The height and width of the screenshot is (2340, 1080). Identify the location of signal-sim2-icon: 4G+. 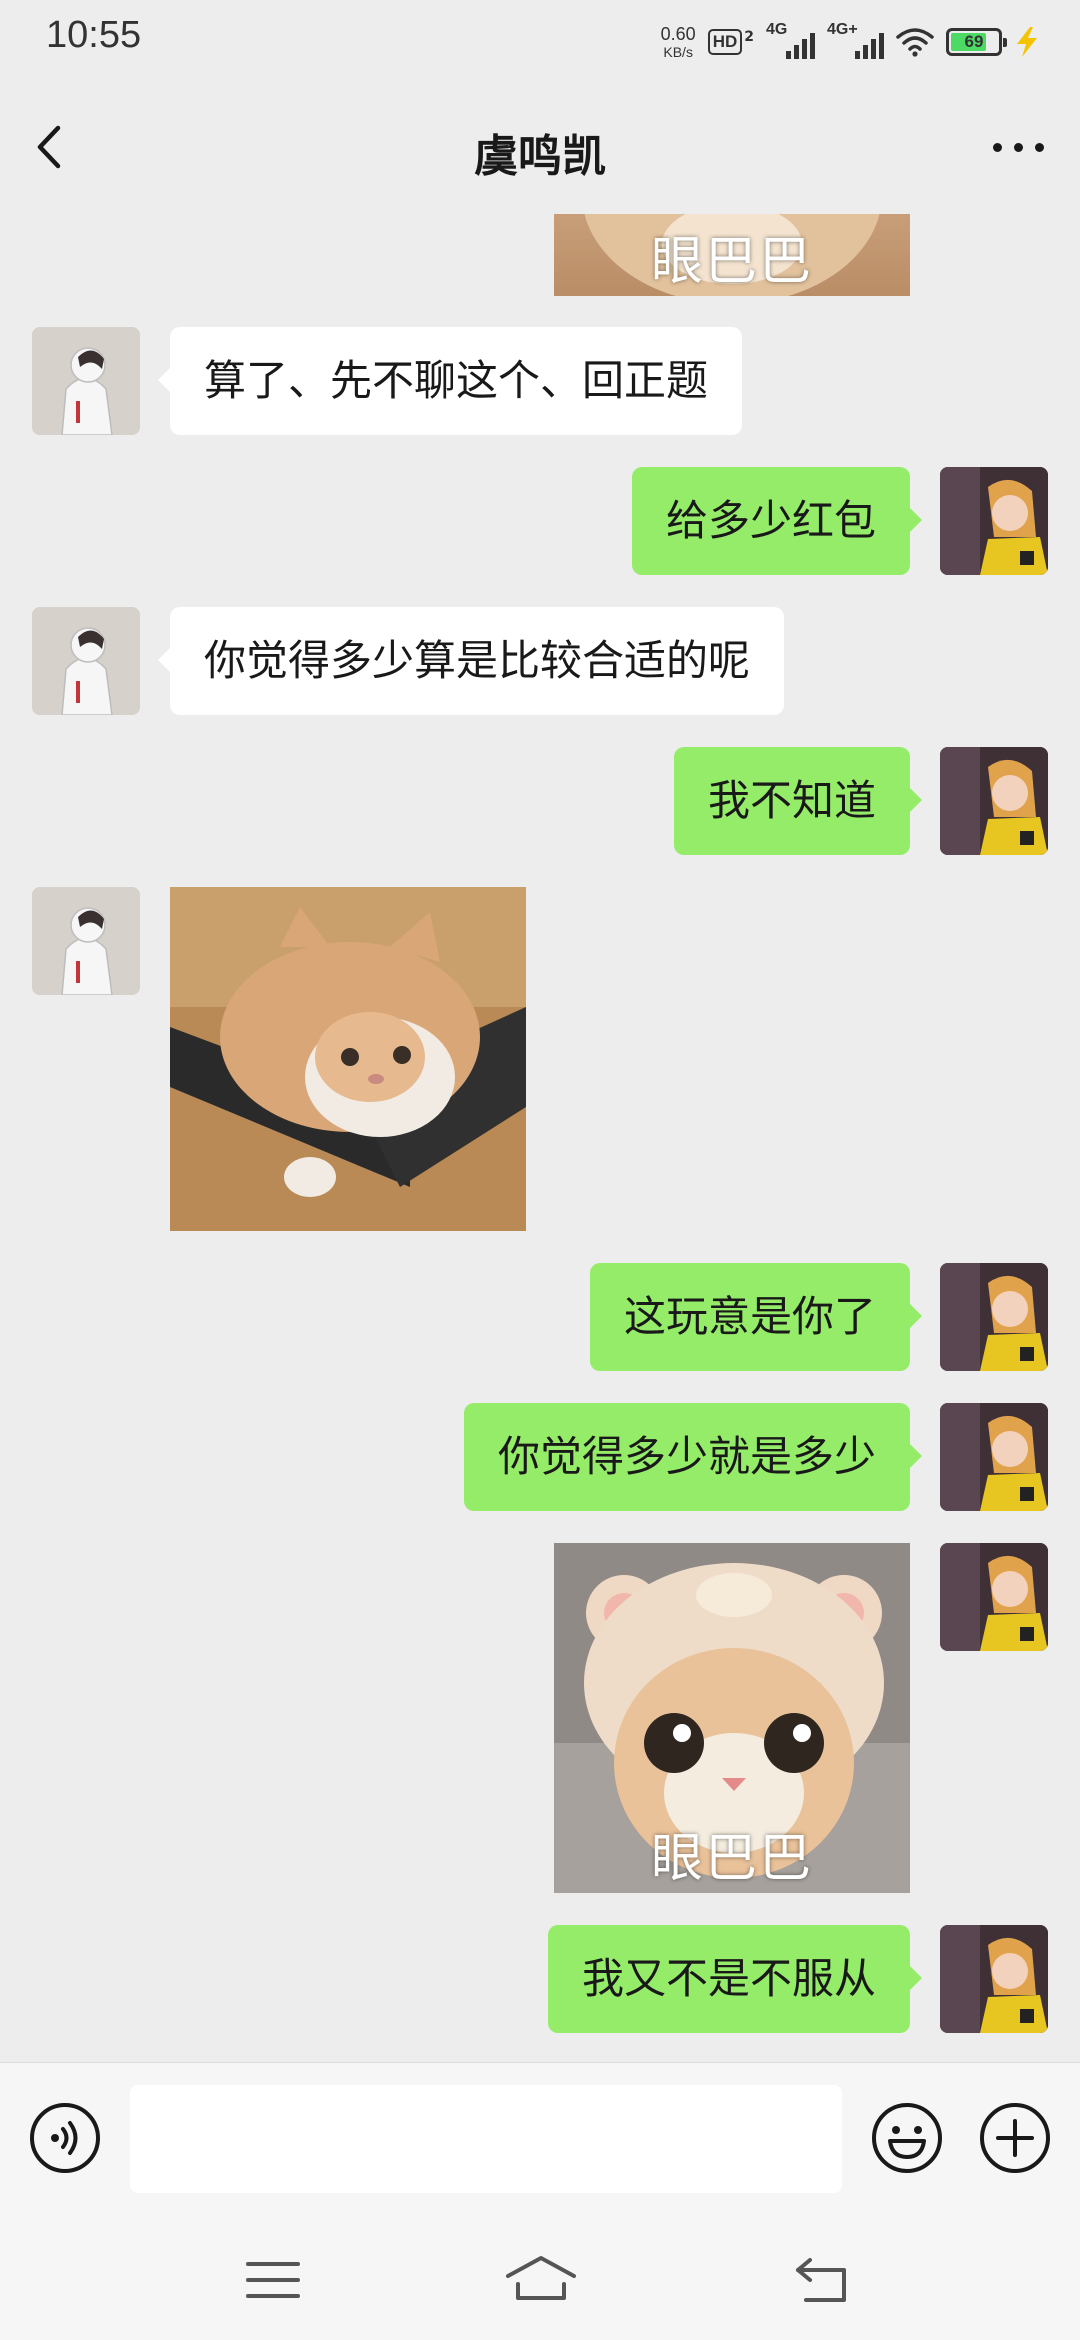
(855, 40).